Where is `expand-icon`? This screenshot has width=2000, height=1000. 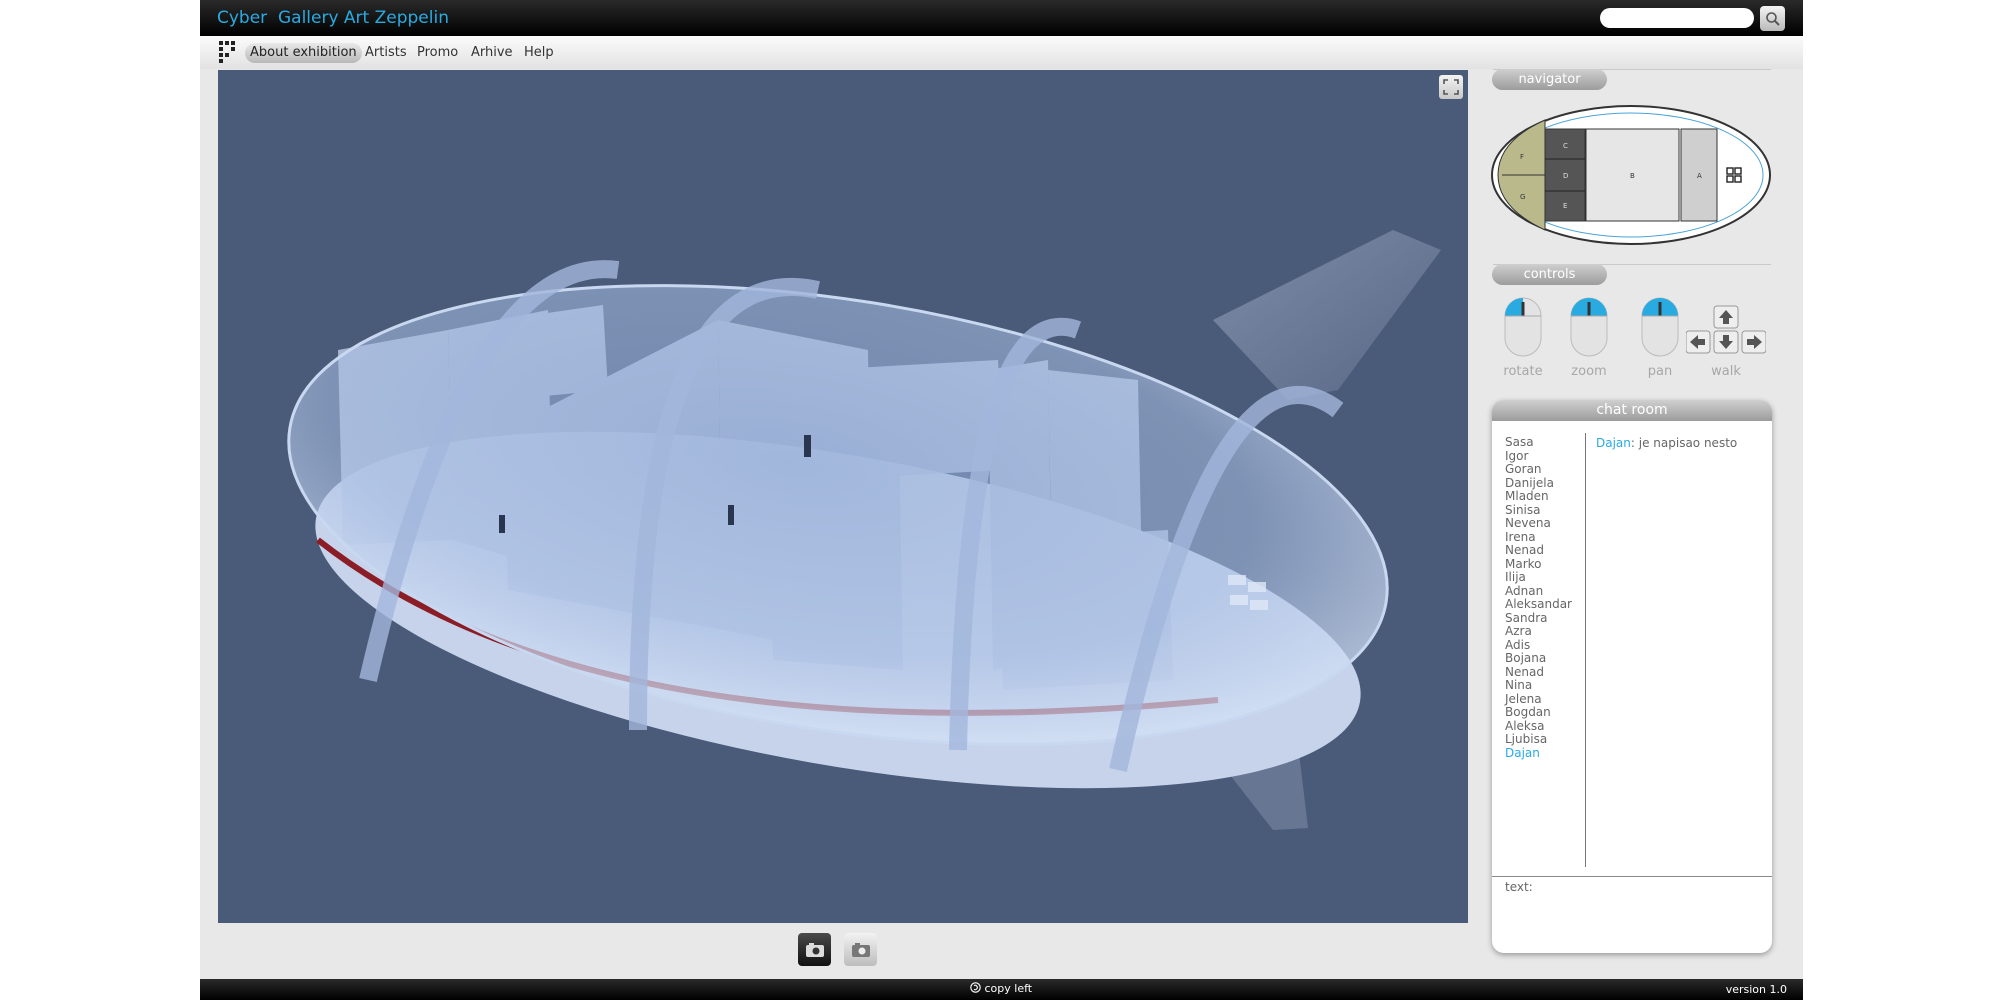
expand-icon is located at coordinates (1451, 87).